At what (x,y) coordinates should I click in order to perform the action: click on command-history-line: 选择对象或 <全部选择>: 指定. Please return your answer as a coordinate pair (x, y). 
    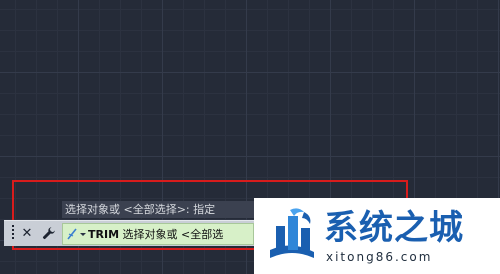
    Looking at the image, I should click on (168, 209).